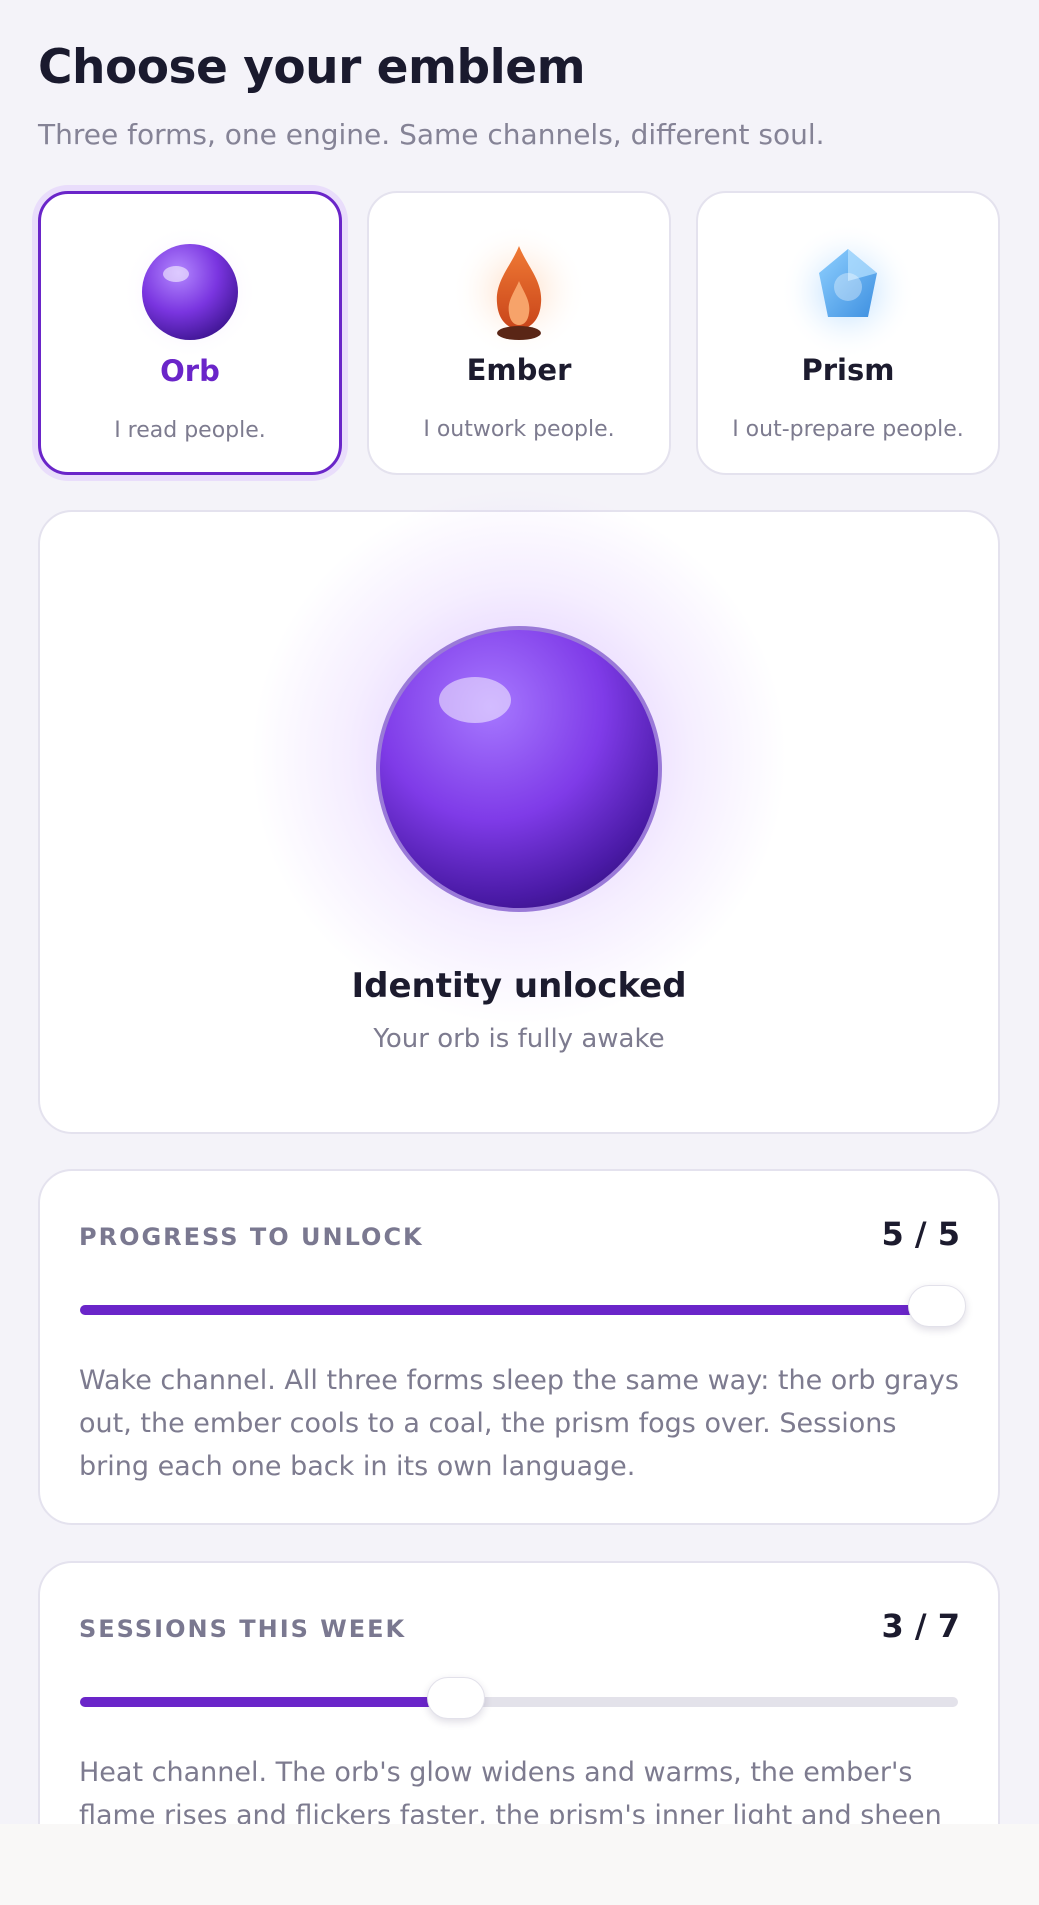 This screenshot has height=1905, width=1039. What do you see at coordinates (519, 1698) in the screenshot?
I see `sessions-slider` at bounding box center [519, 1698].